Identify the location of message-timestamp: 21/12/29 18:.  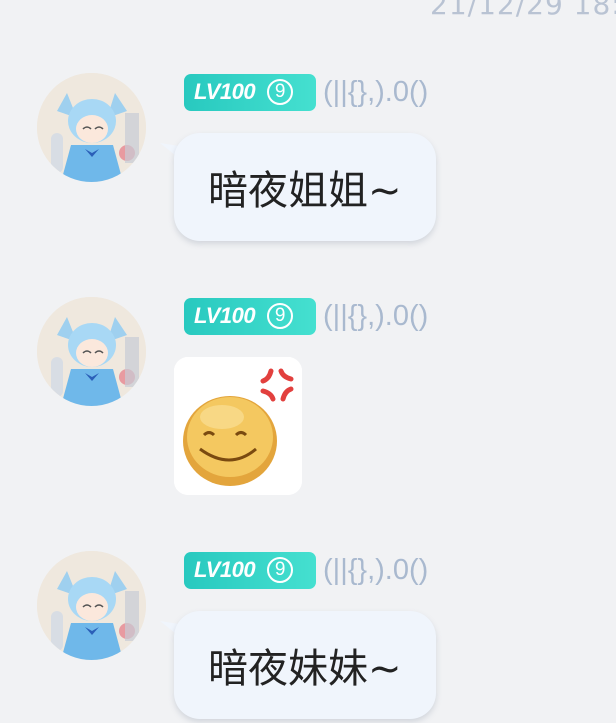
(523, 10).